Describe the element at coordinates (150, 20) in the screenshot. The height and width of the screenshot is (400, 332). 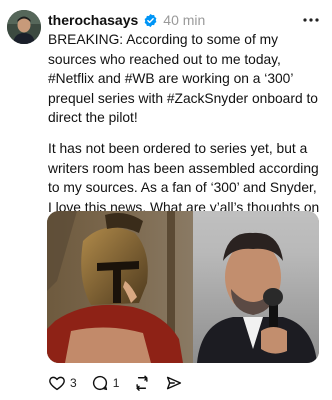
I see `verified-badge-icon` at that location.